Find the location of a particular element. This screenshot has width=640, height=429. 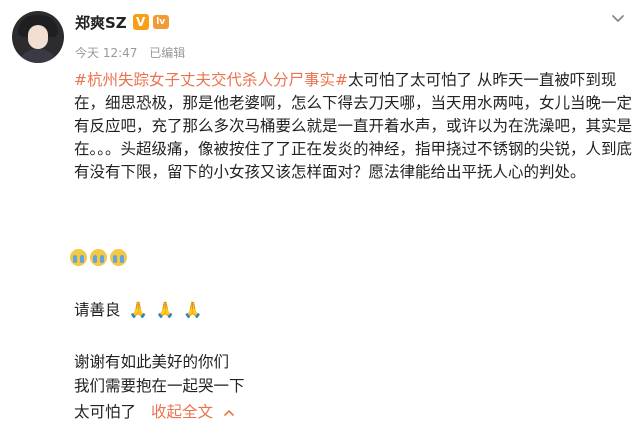

avatar-face is located at coordinates (38, 37).